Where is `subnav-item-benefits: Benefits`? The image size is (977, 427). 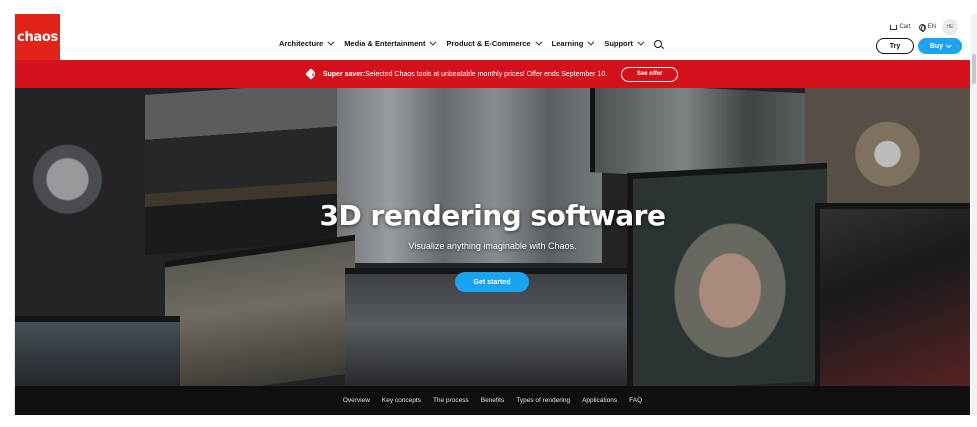 subnav-item-benefits: Benefits is located at coordinates (493, 400).